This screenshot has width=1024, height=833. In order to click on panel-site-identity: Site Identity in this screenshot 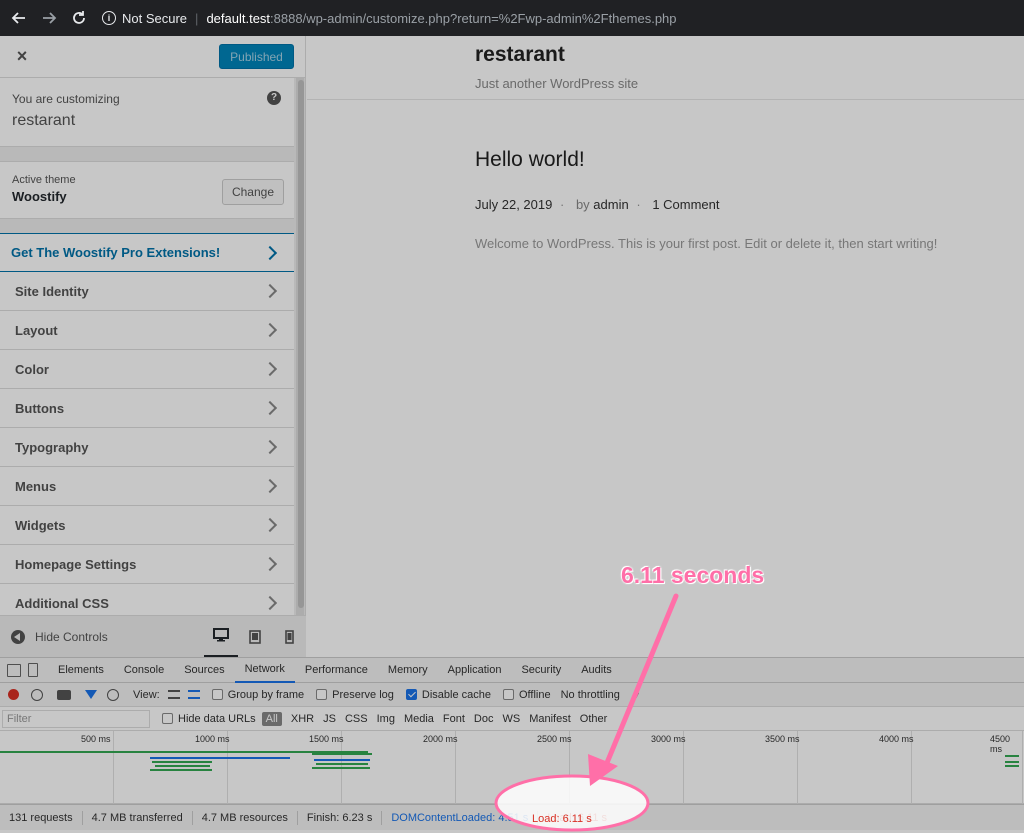, I will do `click(147, 291)`.